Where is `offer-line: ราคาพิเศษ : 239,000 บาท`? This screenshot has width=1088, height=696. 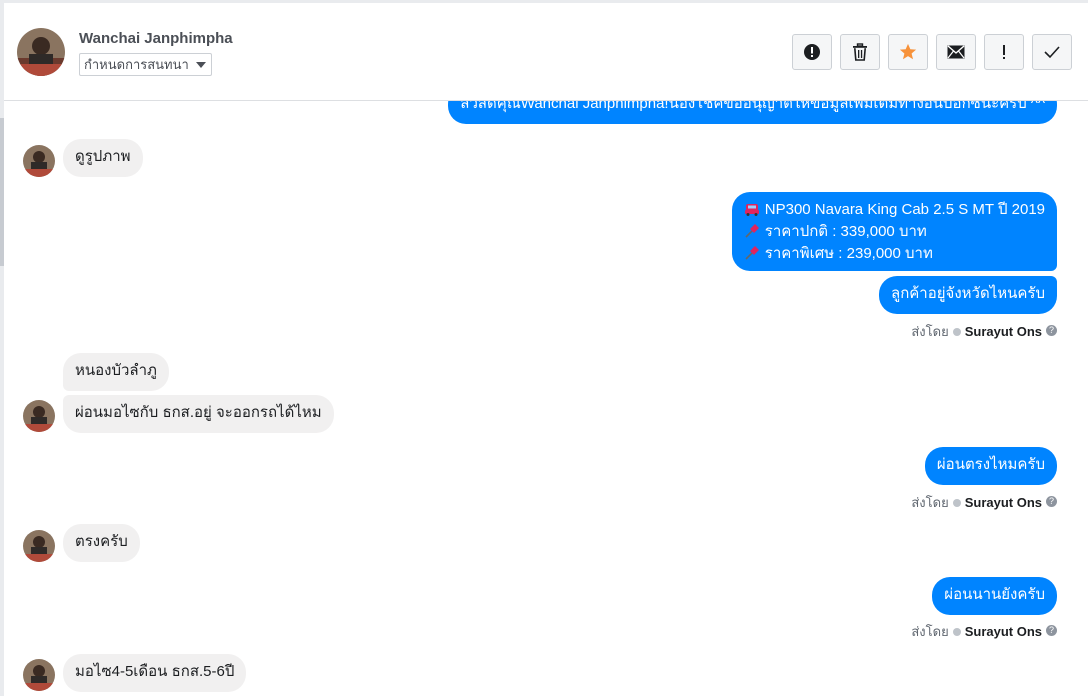
offer-line: ราคาพิเศษ : 239,000 บาท is located at coordinates (894, 254).